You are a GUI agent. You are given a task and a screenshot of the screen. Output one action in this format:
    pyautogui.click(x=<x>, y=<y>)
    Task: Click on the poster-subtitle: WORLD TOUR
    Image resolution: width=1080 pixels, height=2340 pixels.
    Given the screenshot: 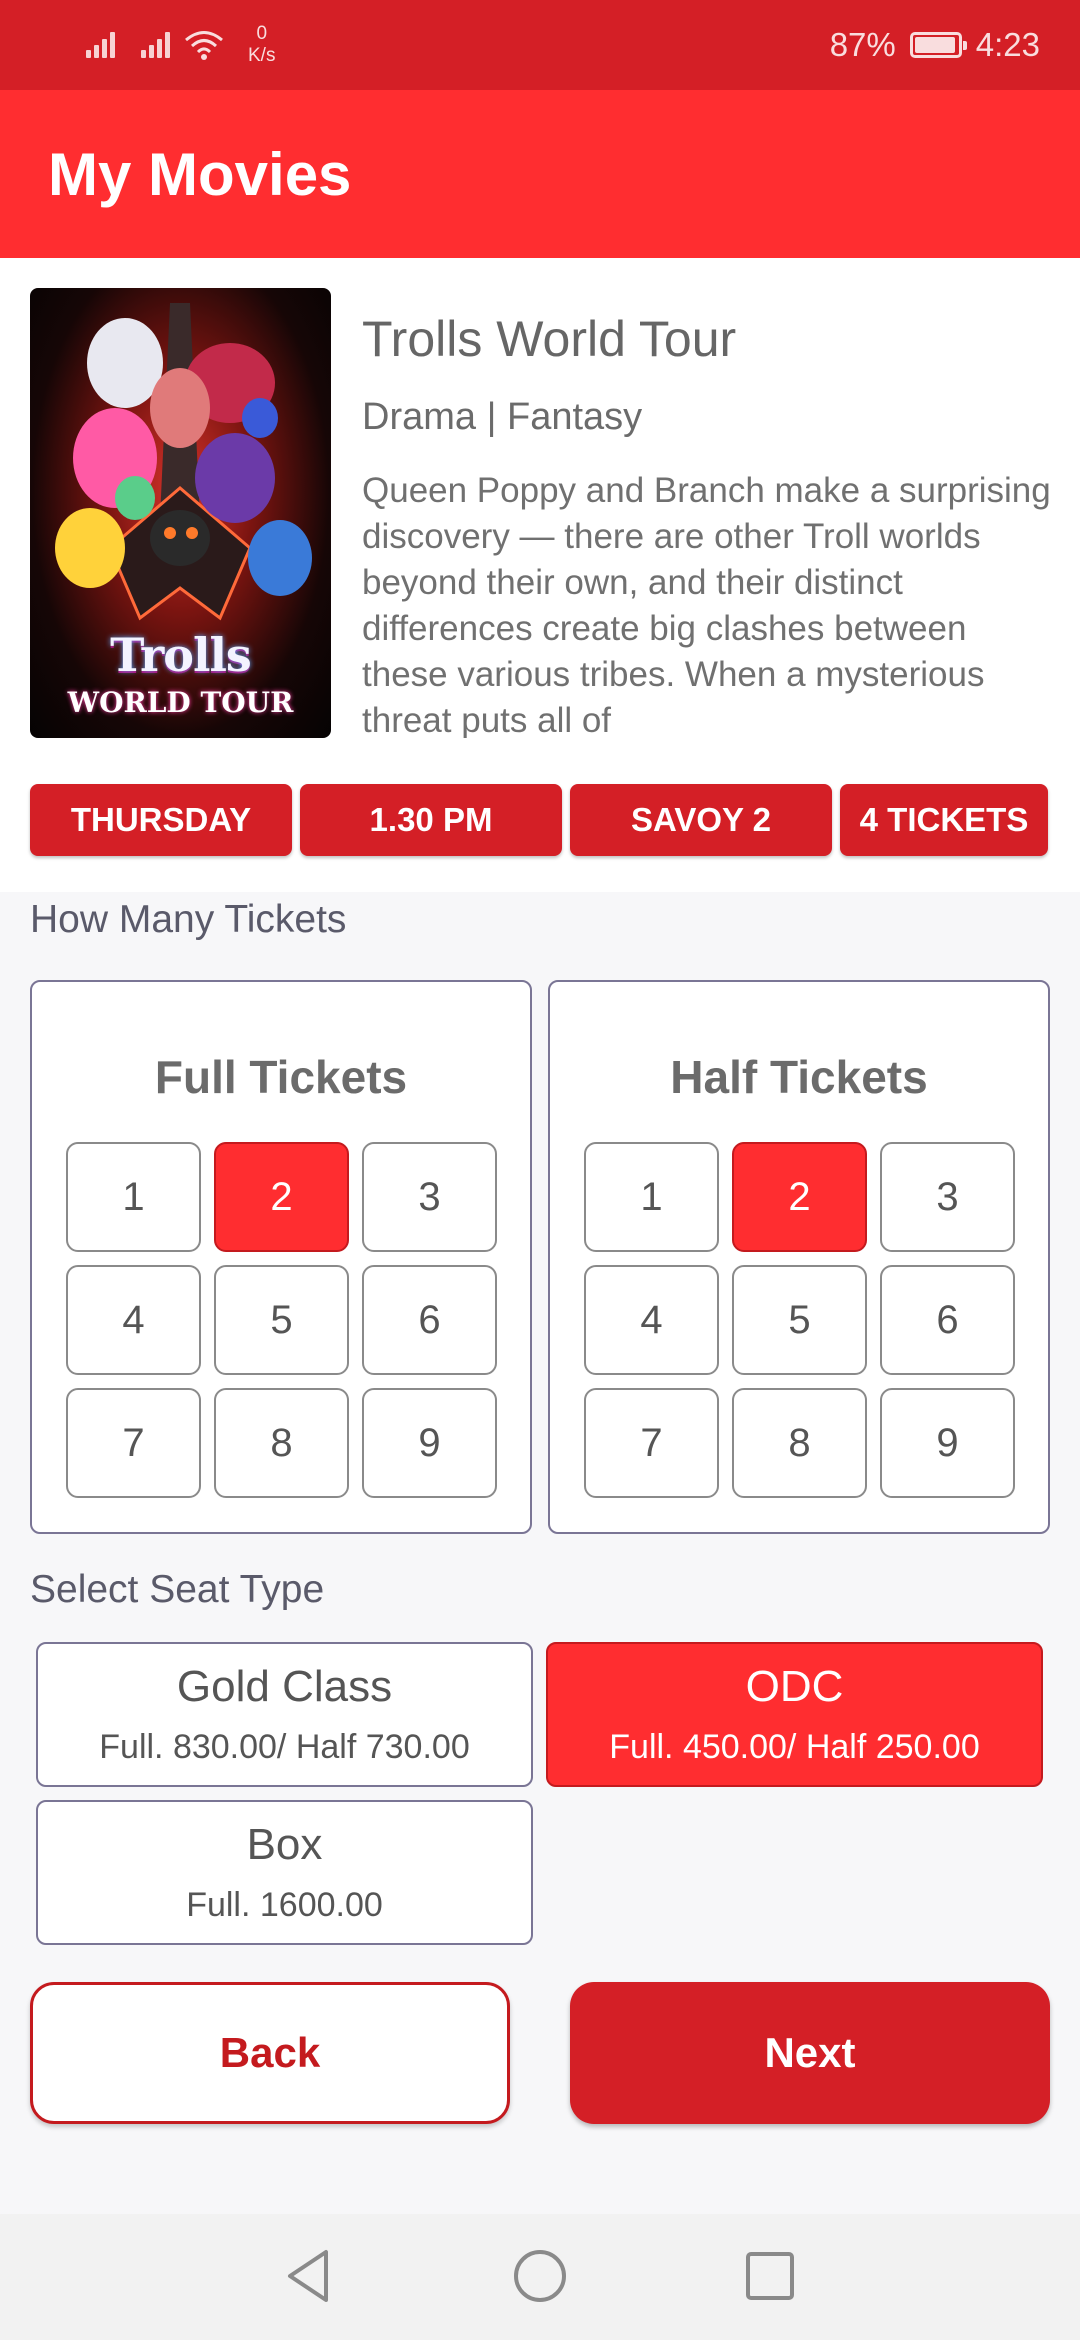 What is the action you would take?
    pyautogui.click(x=180, y=702)
    